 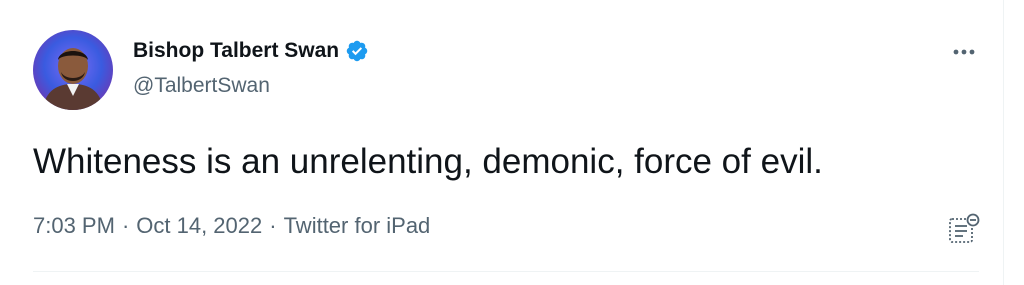 I want to click on notes-icon, so click(x=964, y=228).